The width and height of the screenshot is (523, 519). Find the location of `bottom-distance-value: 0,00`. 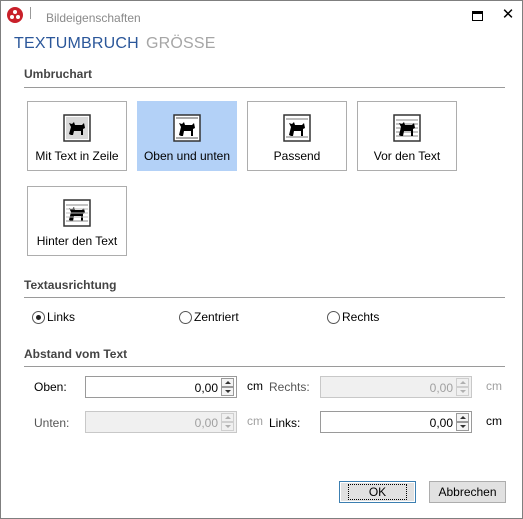

bottom-distance-value: 0,00 is located at coordinates (206, 423).